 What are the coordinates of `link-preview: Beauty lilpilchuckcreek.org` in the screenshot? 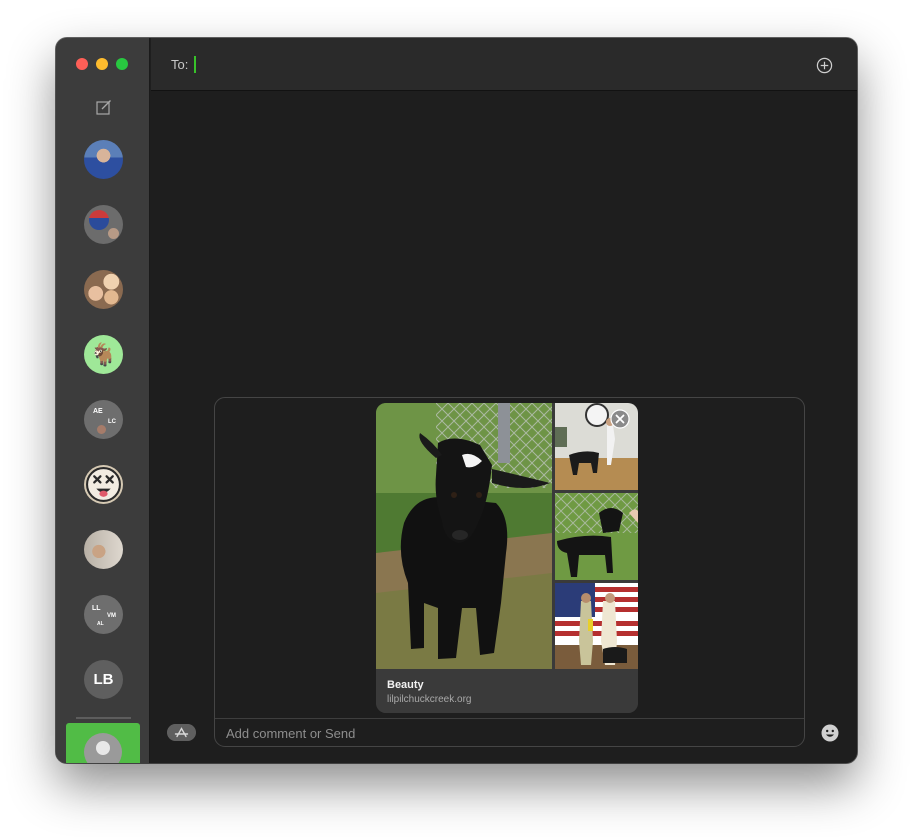 It's located at (507, 558).